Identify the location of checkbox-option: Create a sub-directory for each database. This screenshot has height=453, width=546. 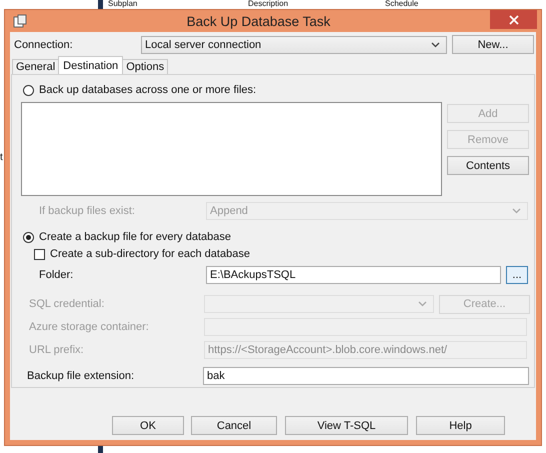
(284, 254).